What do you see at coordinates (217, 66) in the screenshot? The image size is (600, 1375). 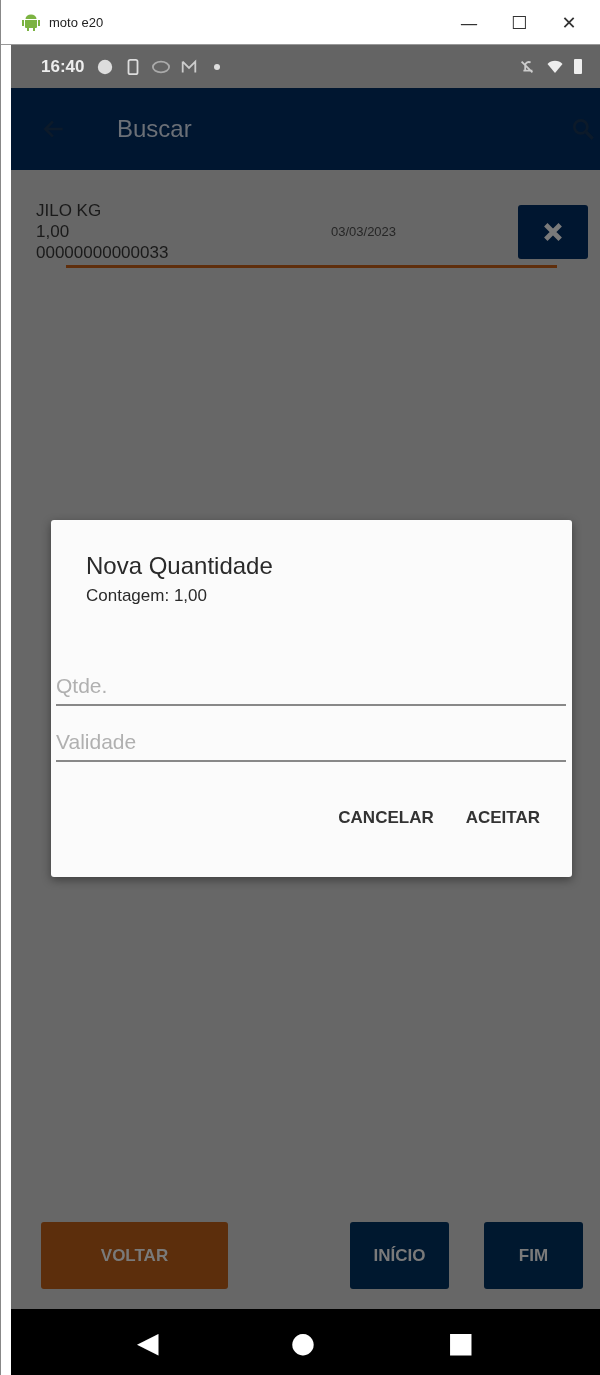 I see `dot-icon` at bounding box center [217, 66].